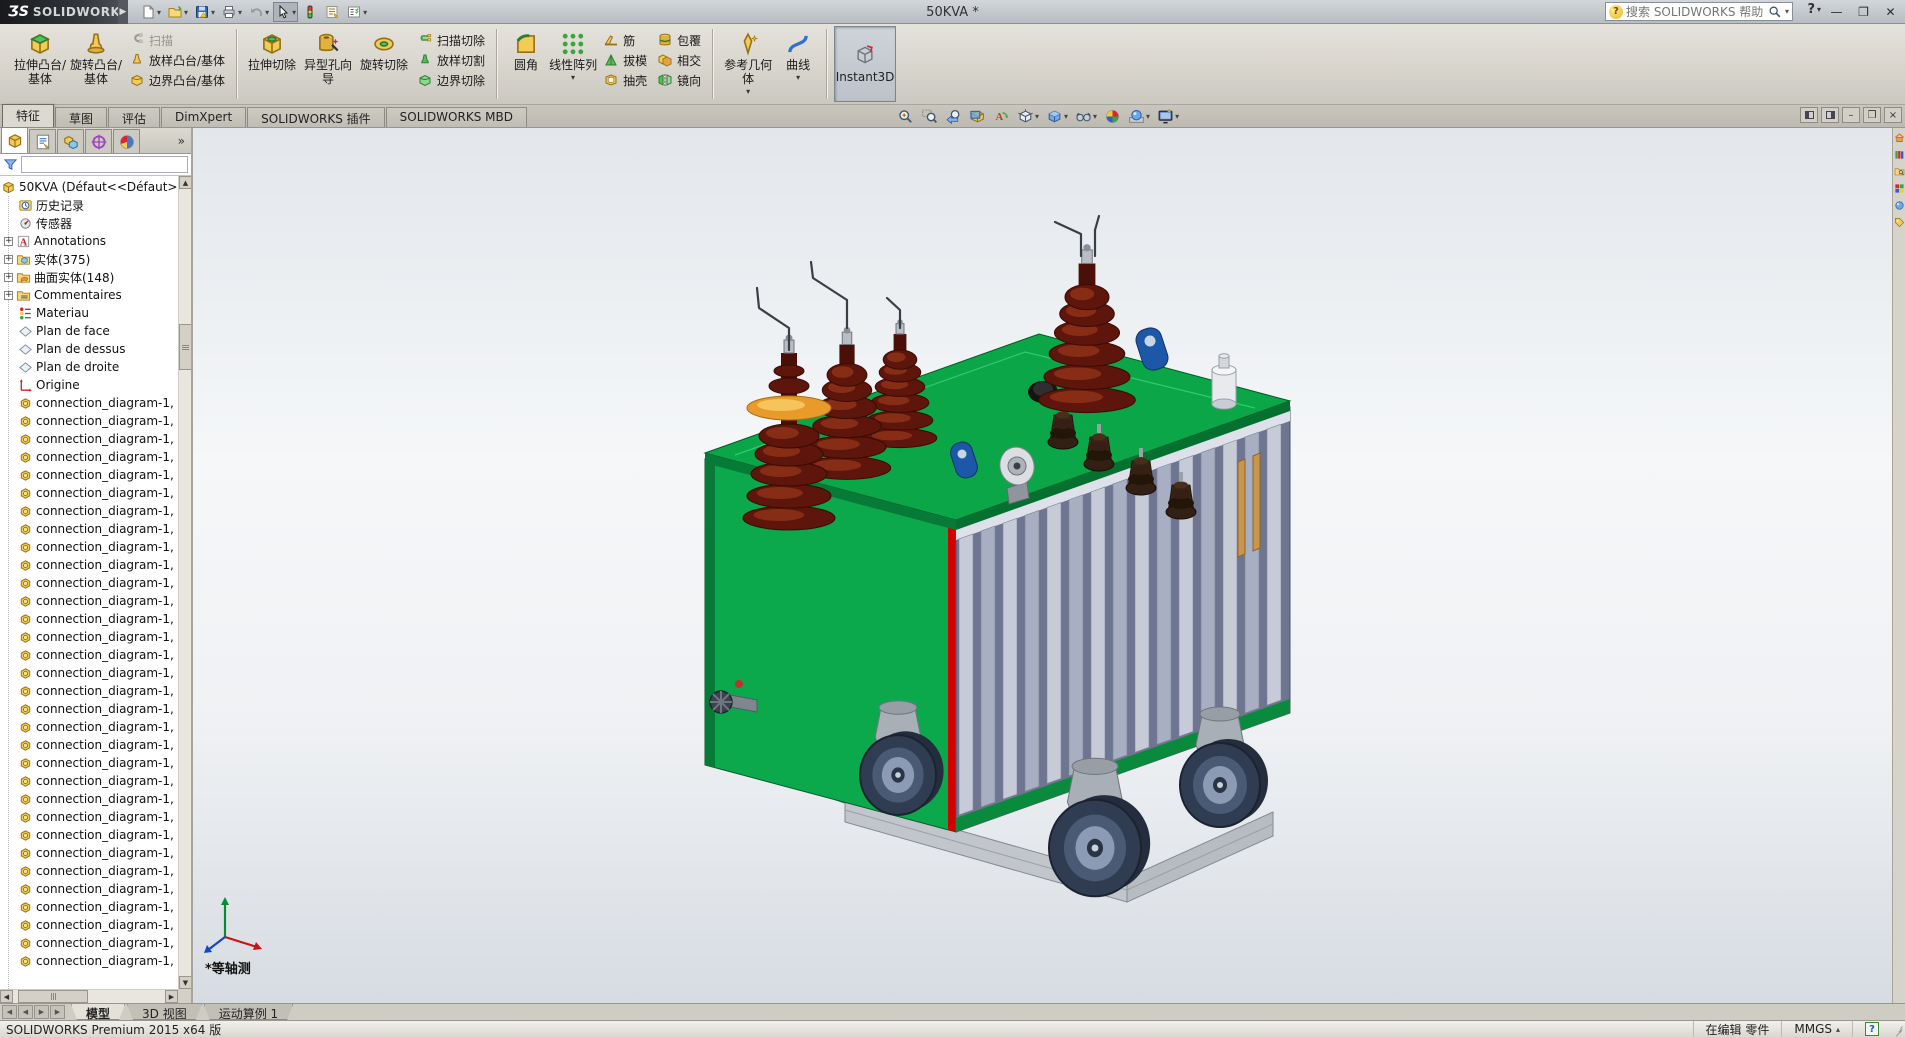 The height and width of the screenshot is (1038, 1905). I want to click on tab-nav-next-button: ▶, so click(41, 1012).